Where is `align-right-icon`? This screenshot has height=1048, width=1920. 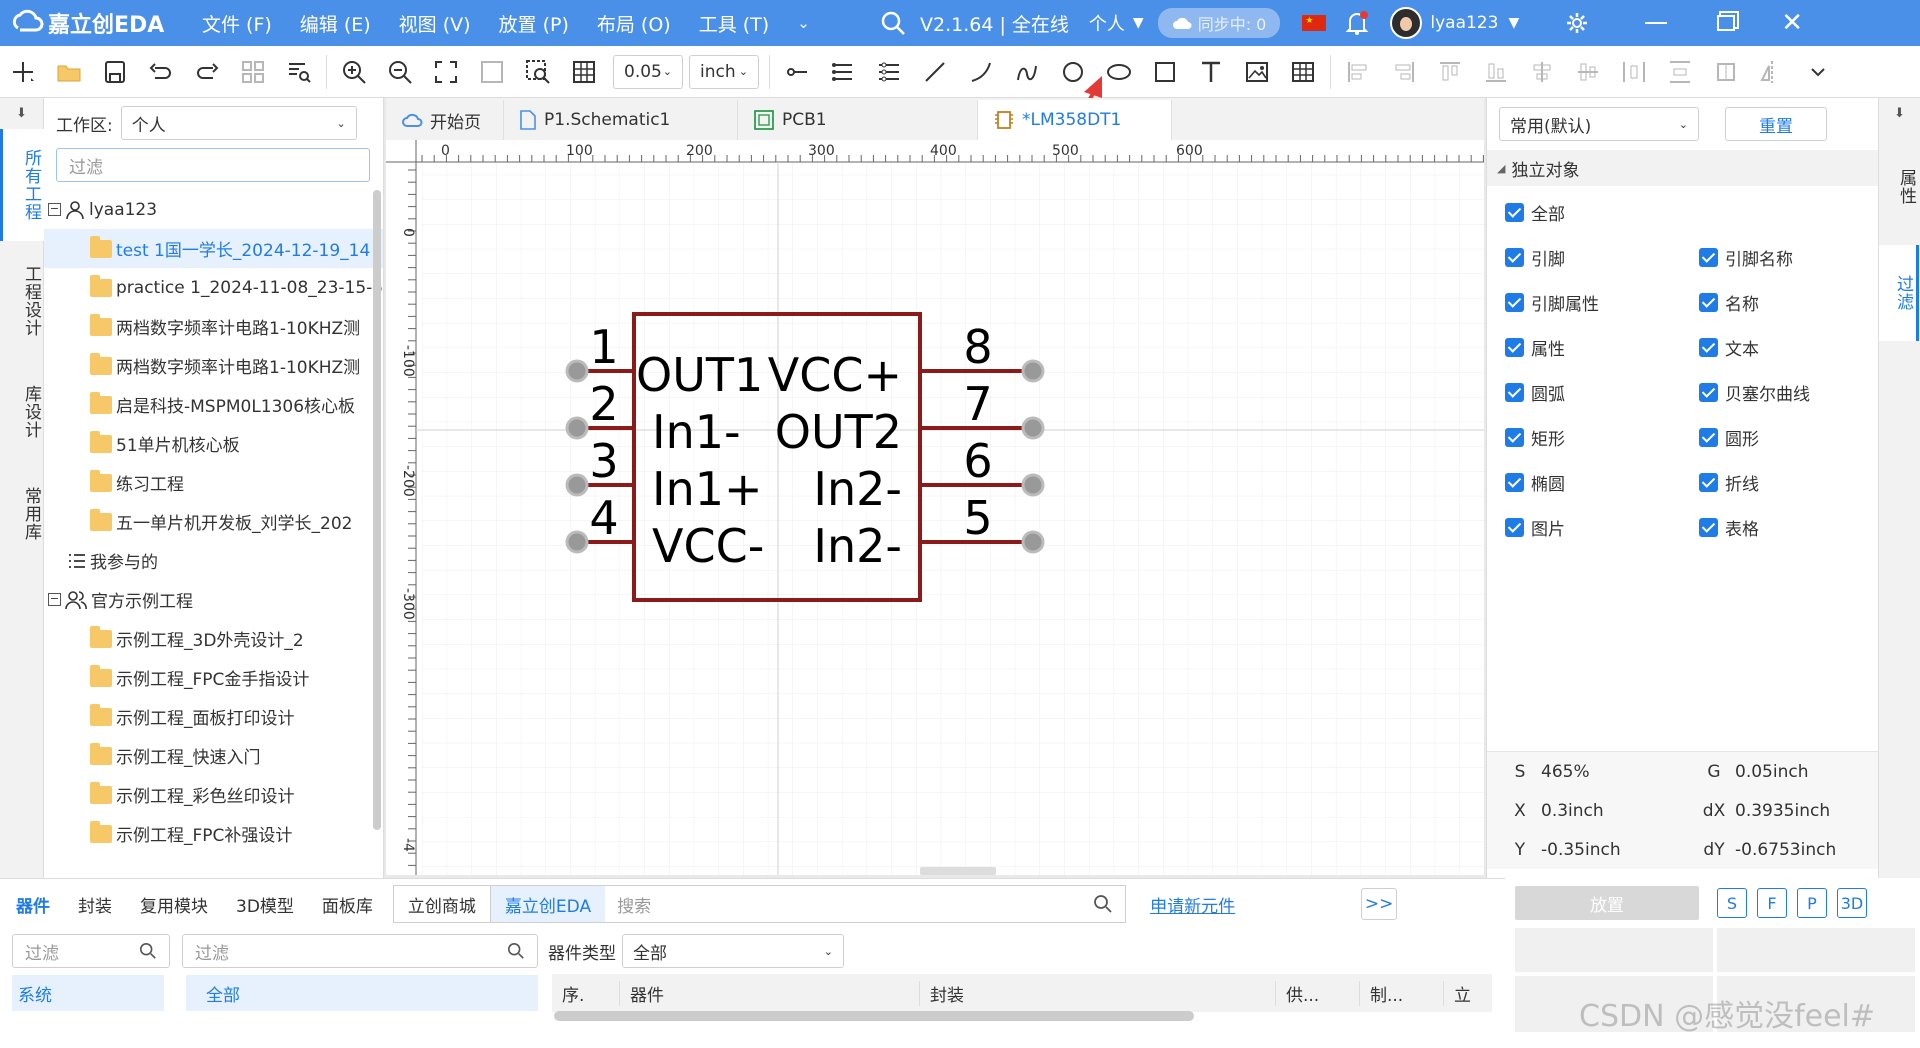 align-right-icon is located at coordinates (1404, 72).